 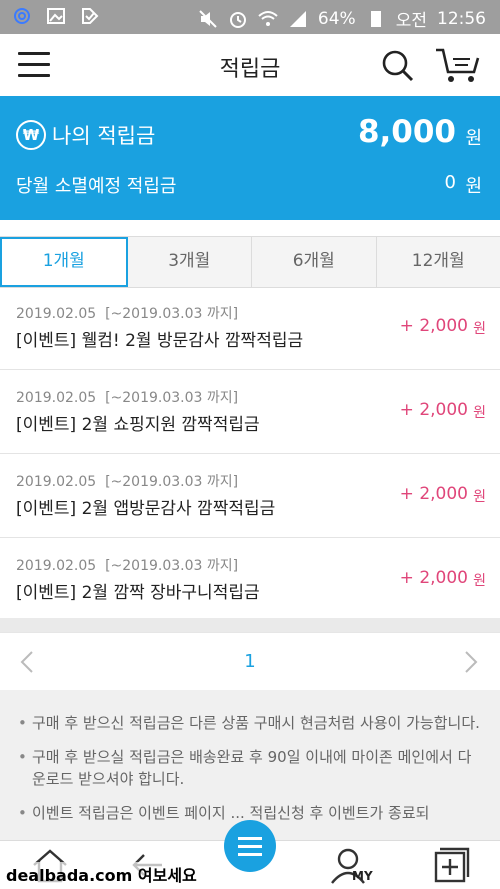 What do you see at coordinates (268, 19) in the screenshot?
I see `wifi-icon` at bounding box center [268, 19].